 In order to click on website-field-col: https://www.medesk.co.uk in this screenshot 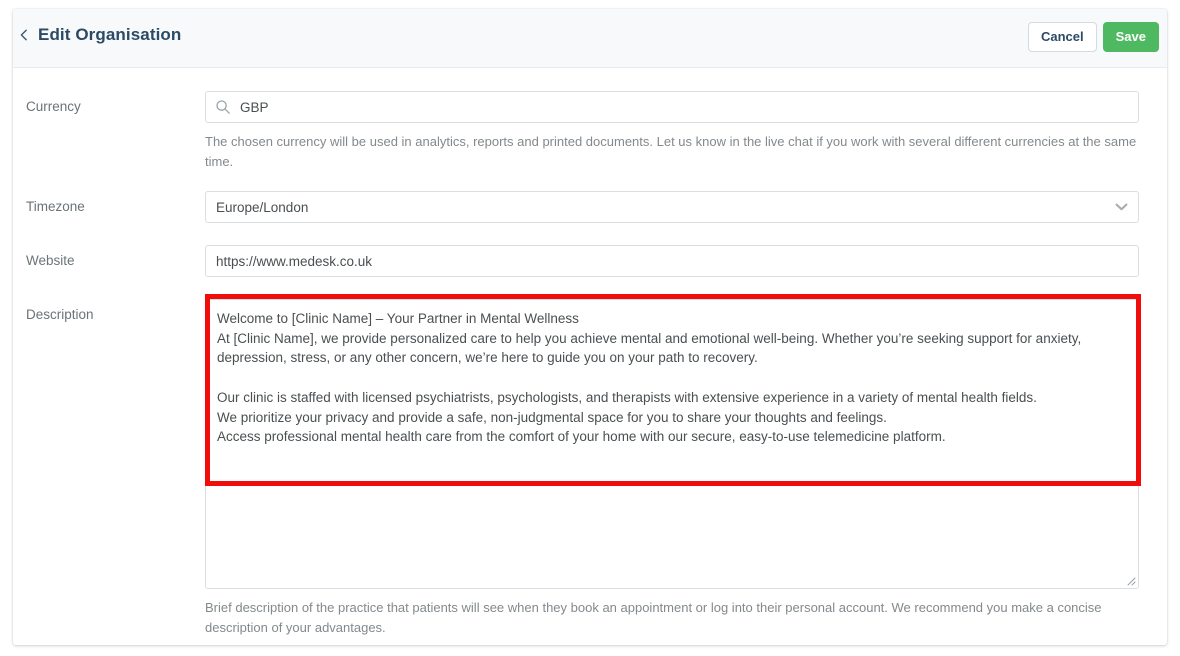, I will do `click(672, 261)`.